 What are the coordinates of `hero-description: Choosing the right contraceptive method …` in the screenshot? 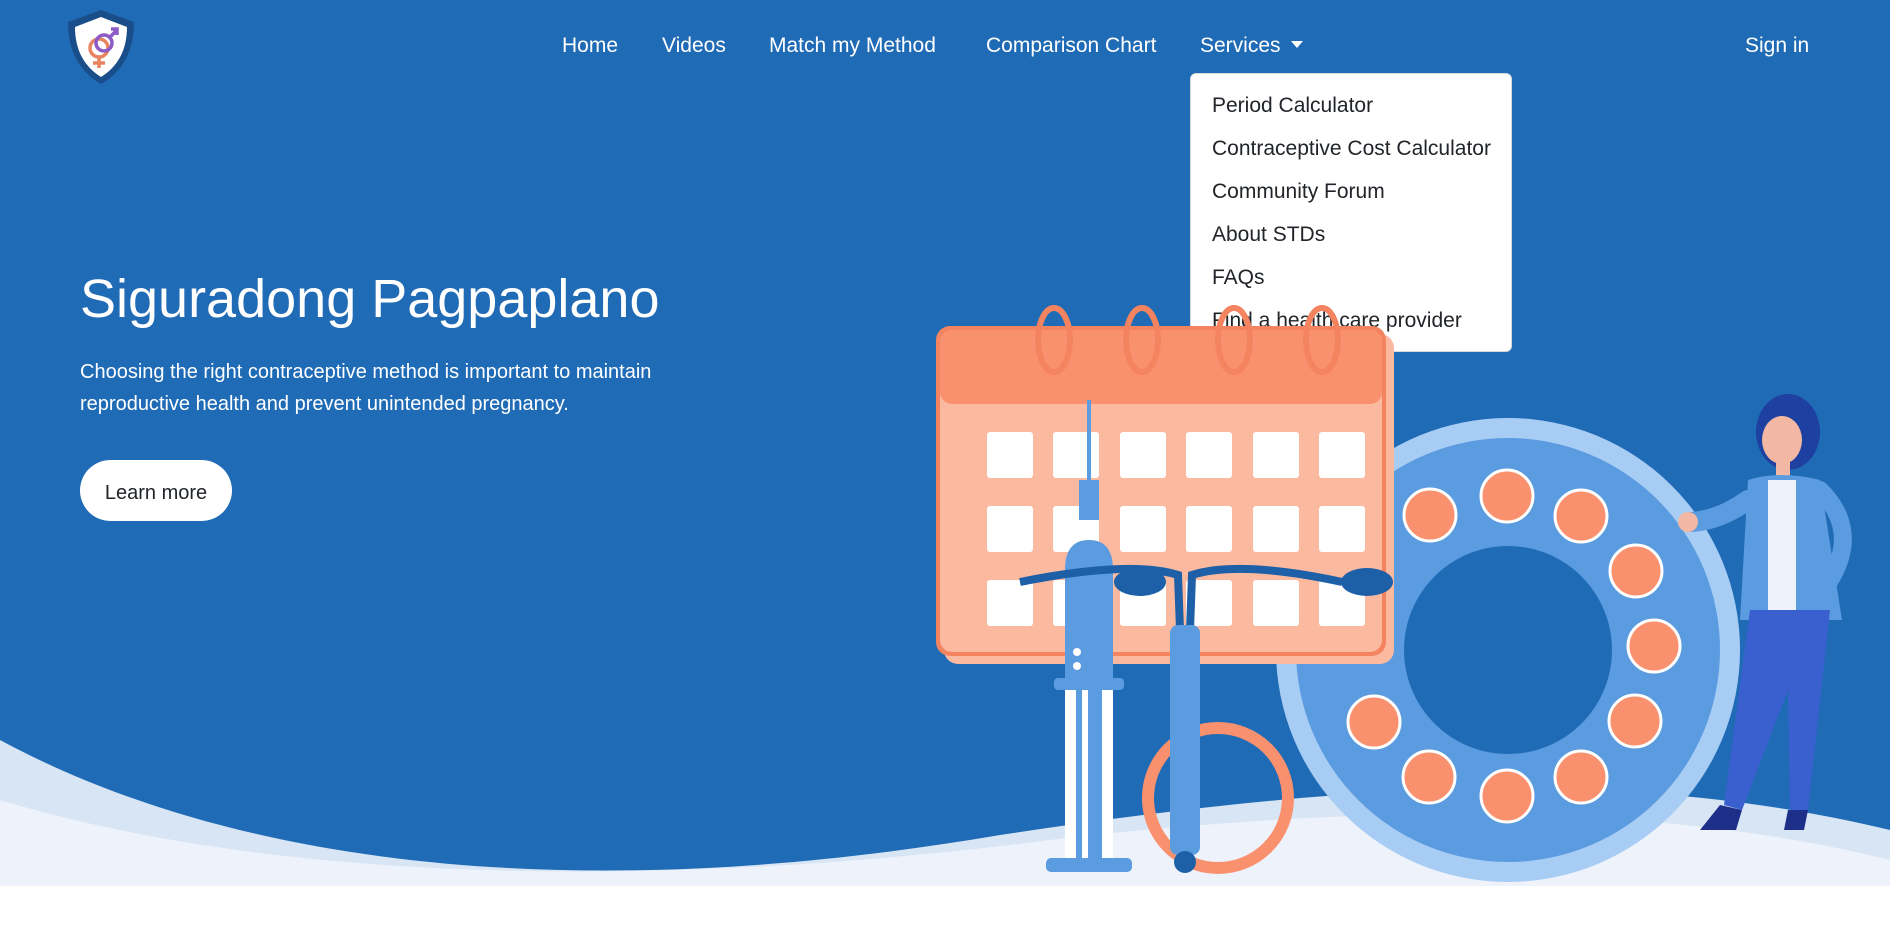 It's located at (366, 388).